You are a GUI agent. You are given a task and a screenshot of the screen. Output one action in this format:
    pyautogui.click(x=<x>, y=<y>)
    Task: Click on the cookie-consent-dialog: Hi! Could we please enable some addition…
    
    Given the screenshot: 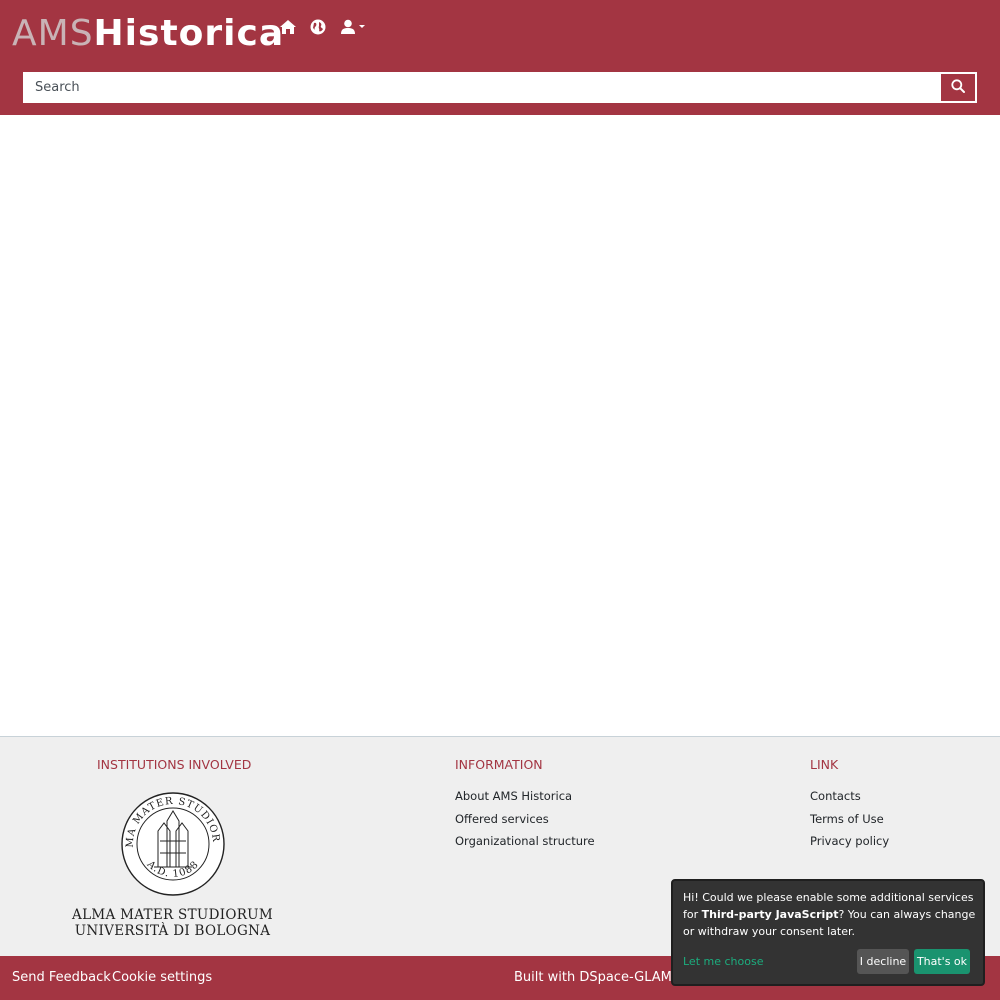 What is the action you would take?
    pyautogui.click(x=828, y=932)
    